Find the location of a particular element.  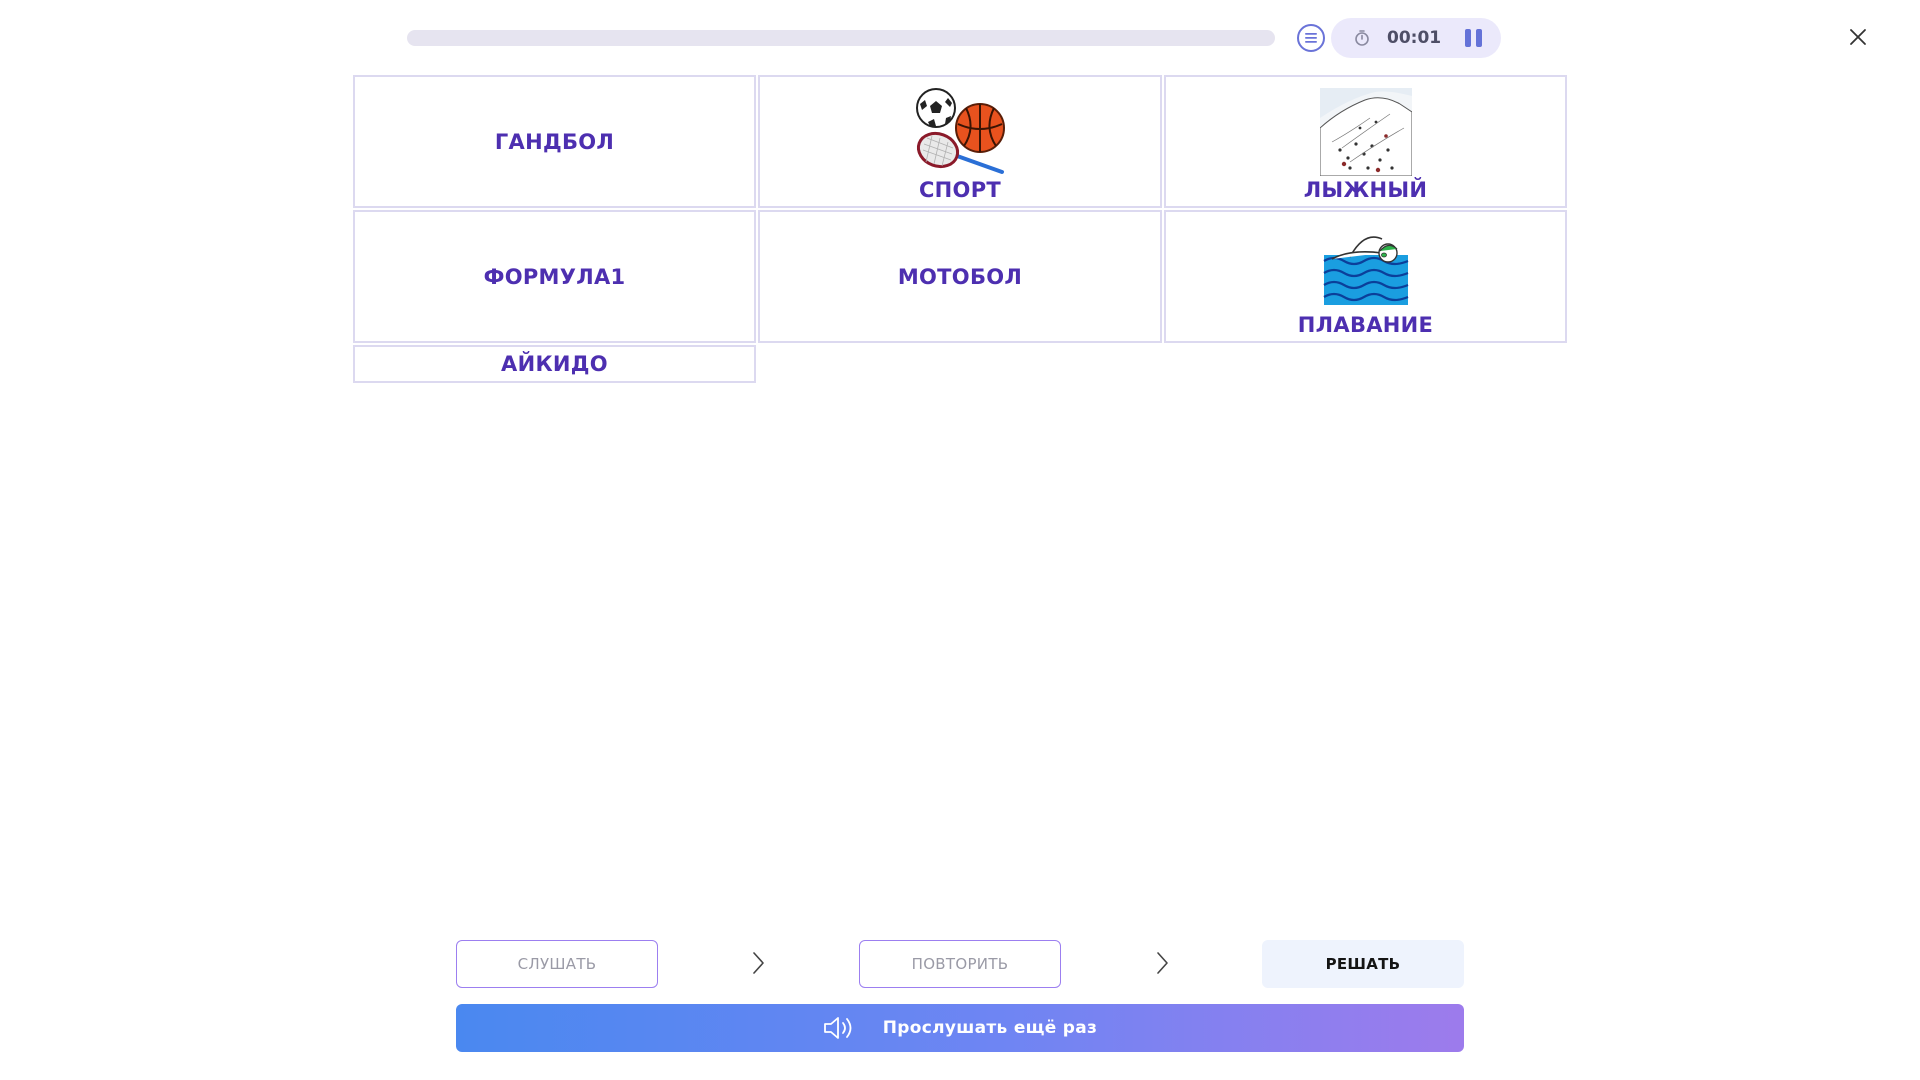

answer-card-6: ПЛАВАНИЕ is located at coordinates (1365, 276).